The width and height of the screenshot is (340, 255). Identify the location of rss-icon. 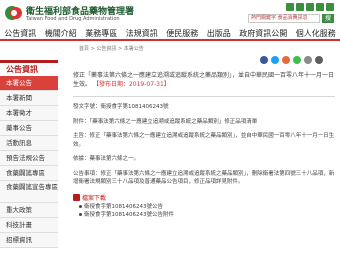
(330, 7).